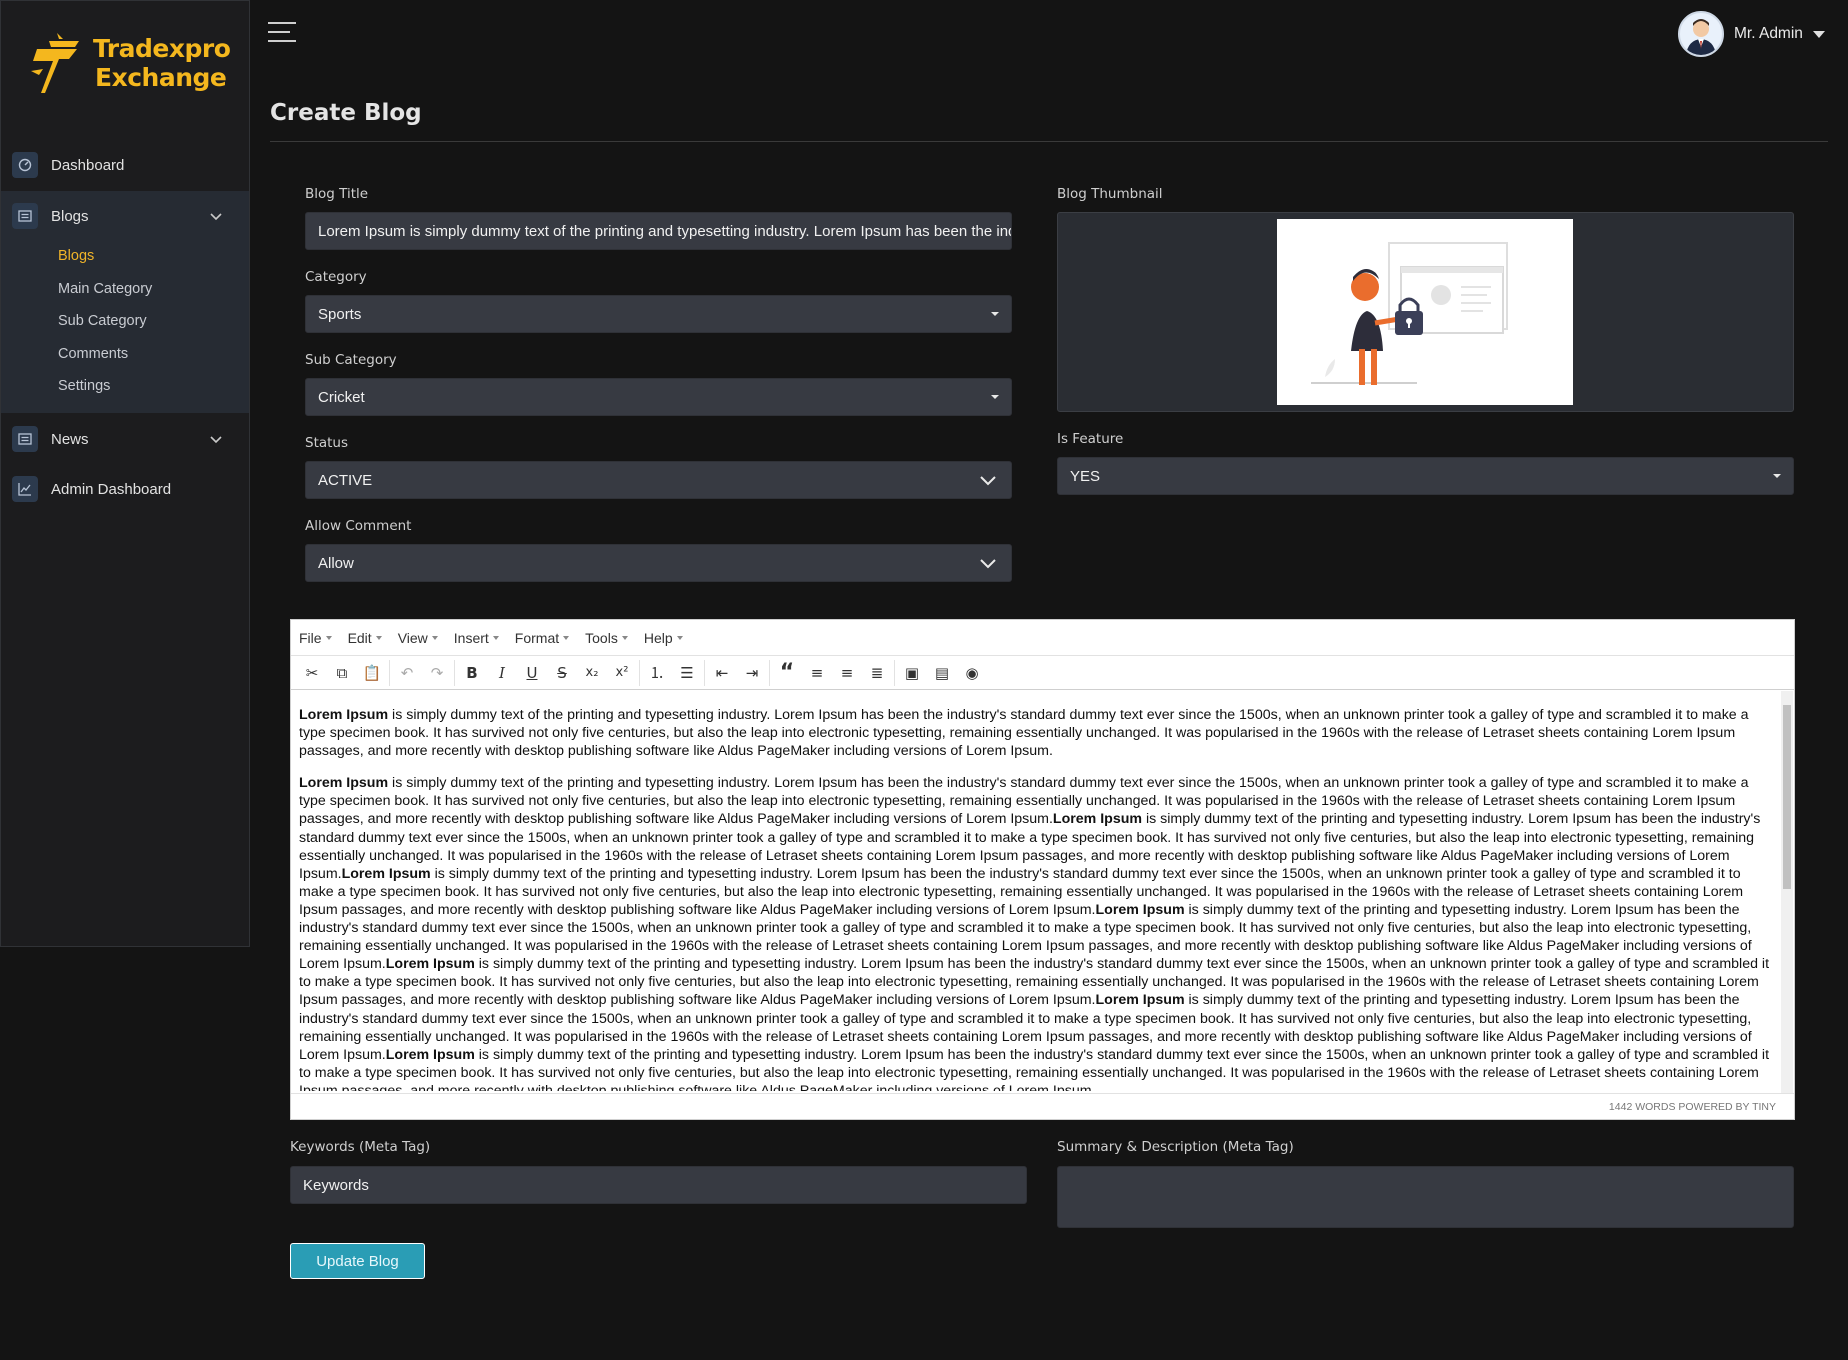  I want to click on editor-scrollbar, so click(1787, 892).